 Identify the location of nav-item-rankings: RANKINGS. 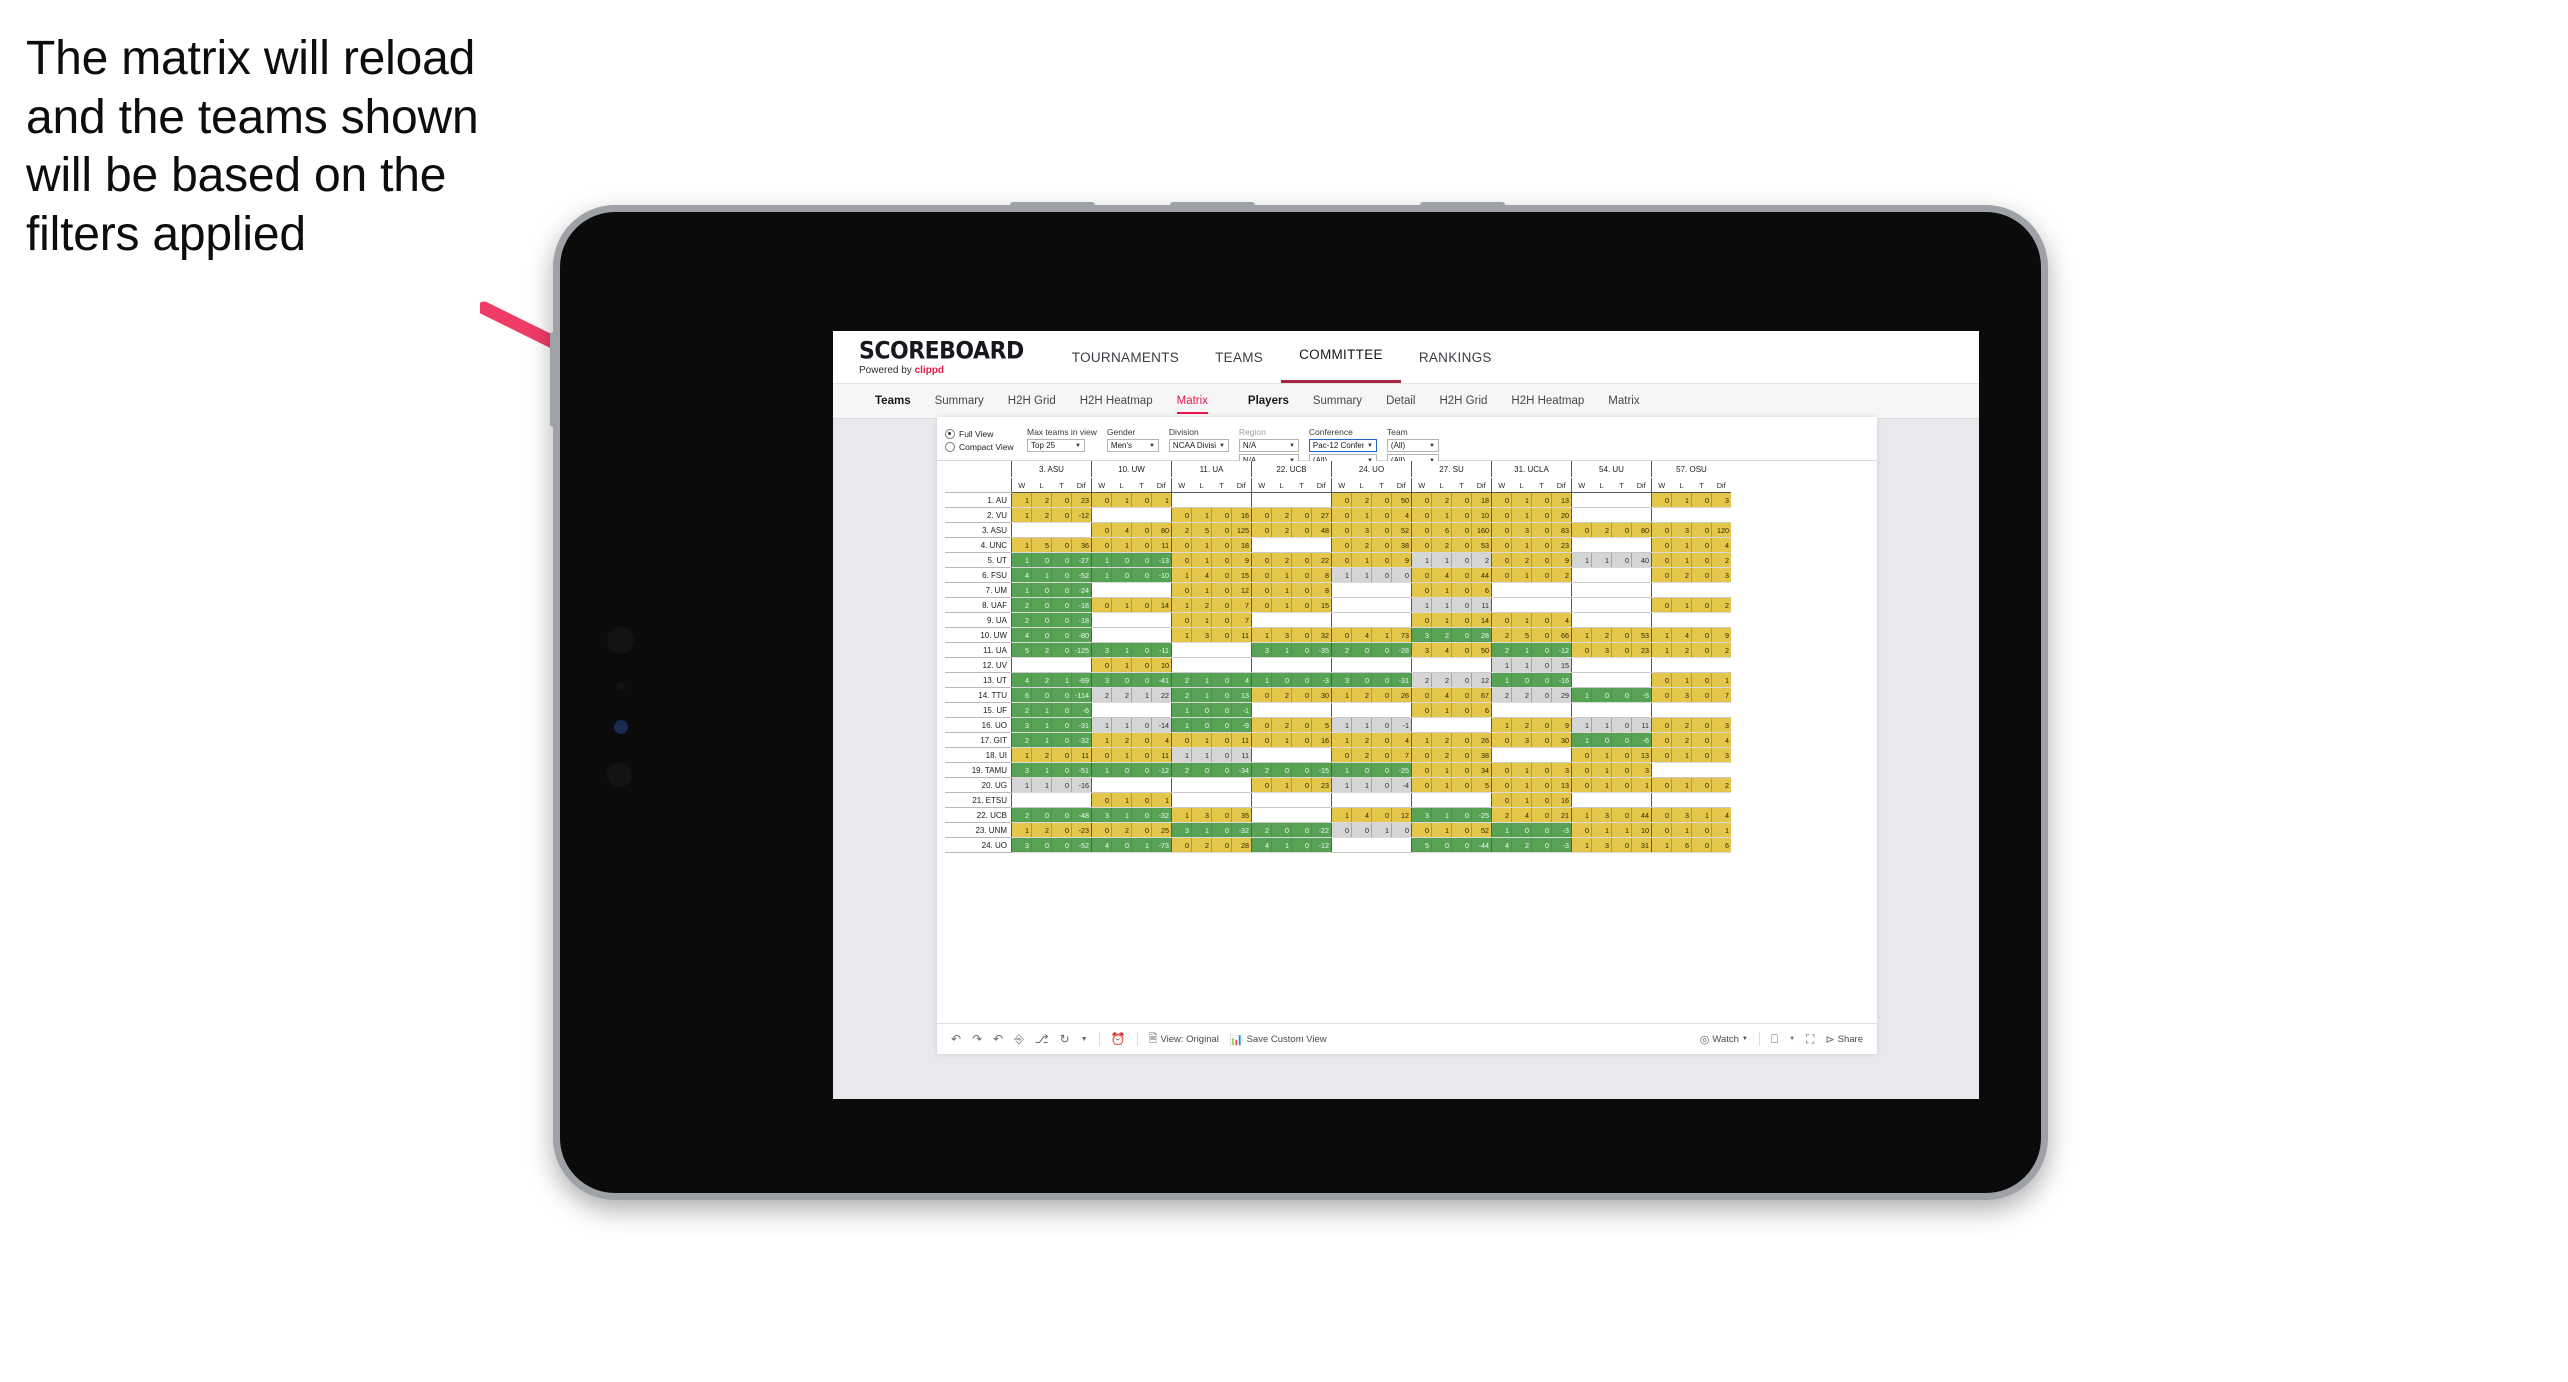
(1455, 357).